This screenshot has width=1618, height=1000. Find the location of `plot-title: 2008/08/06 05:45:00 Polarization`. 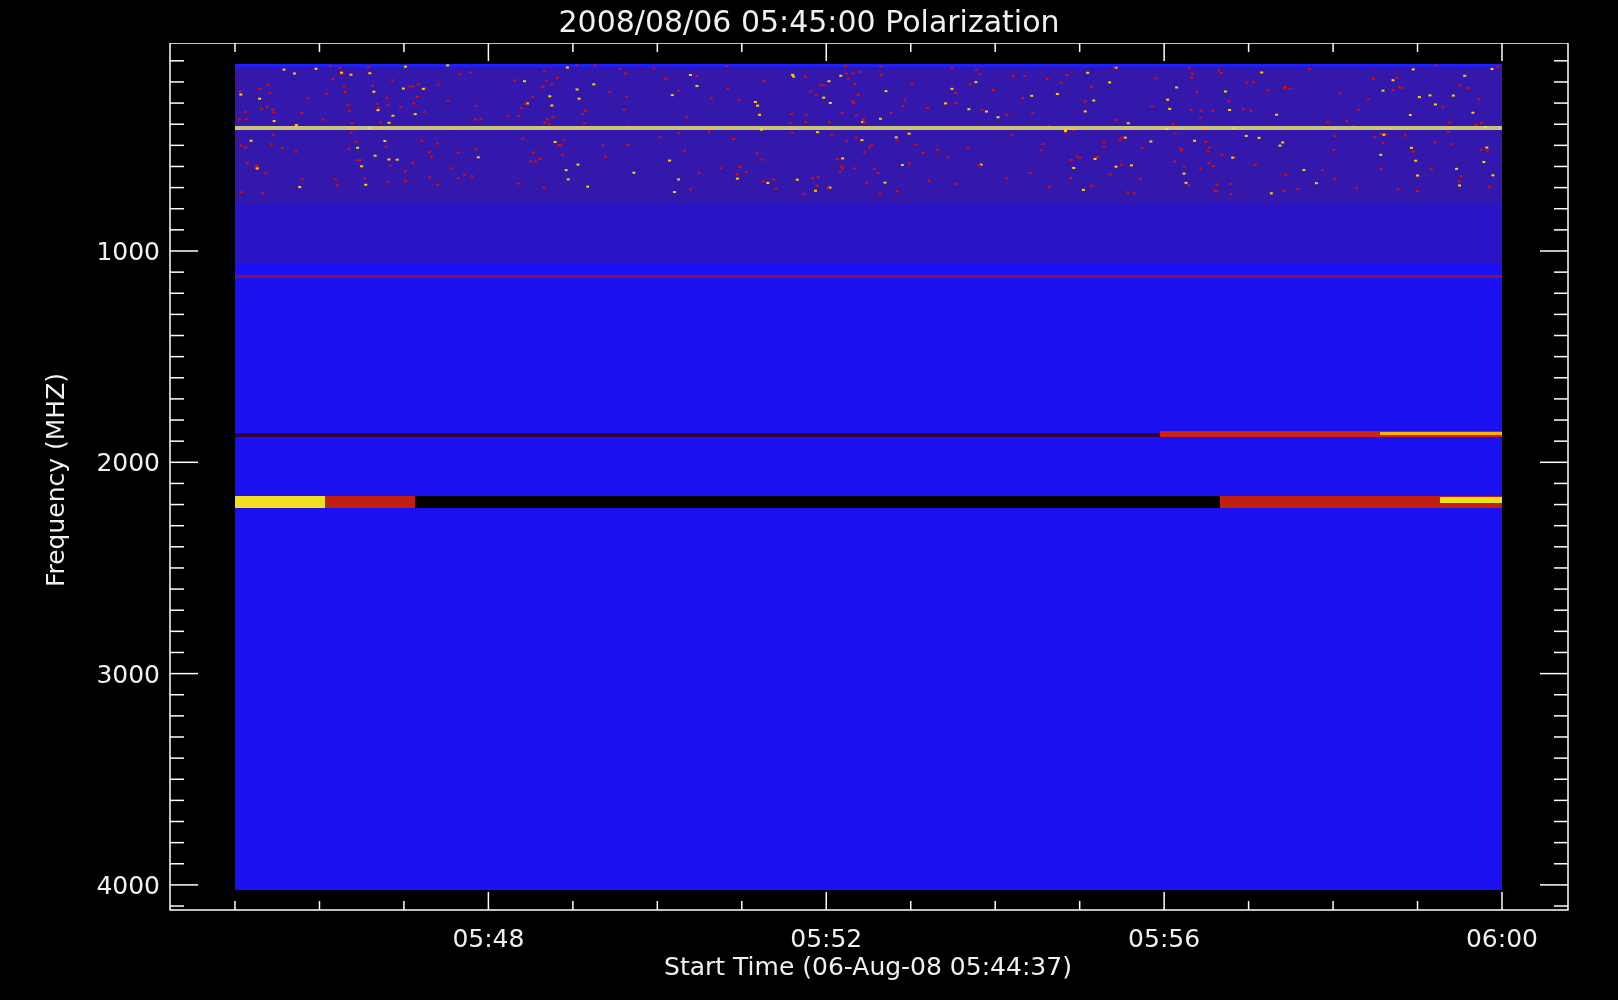

plot-title: 2008/08/06 05:45:00 Polarization is located at coordinates (809, 21).